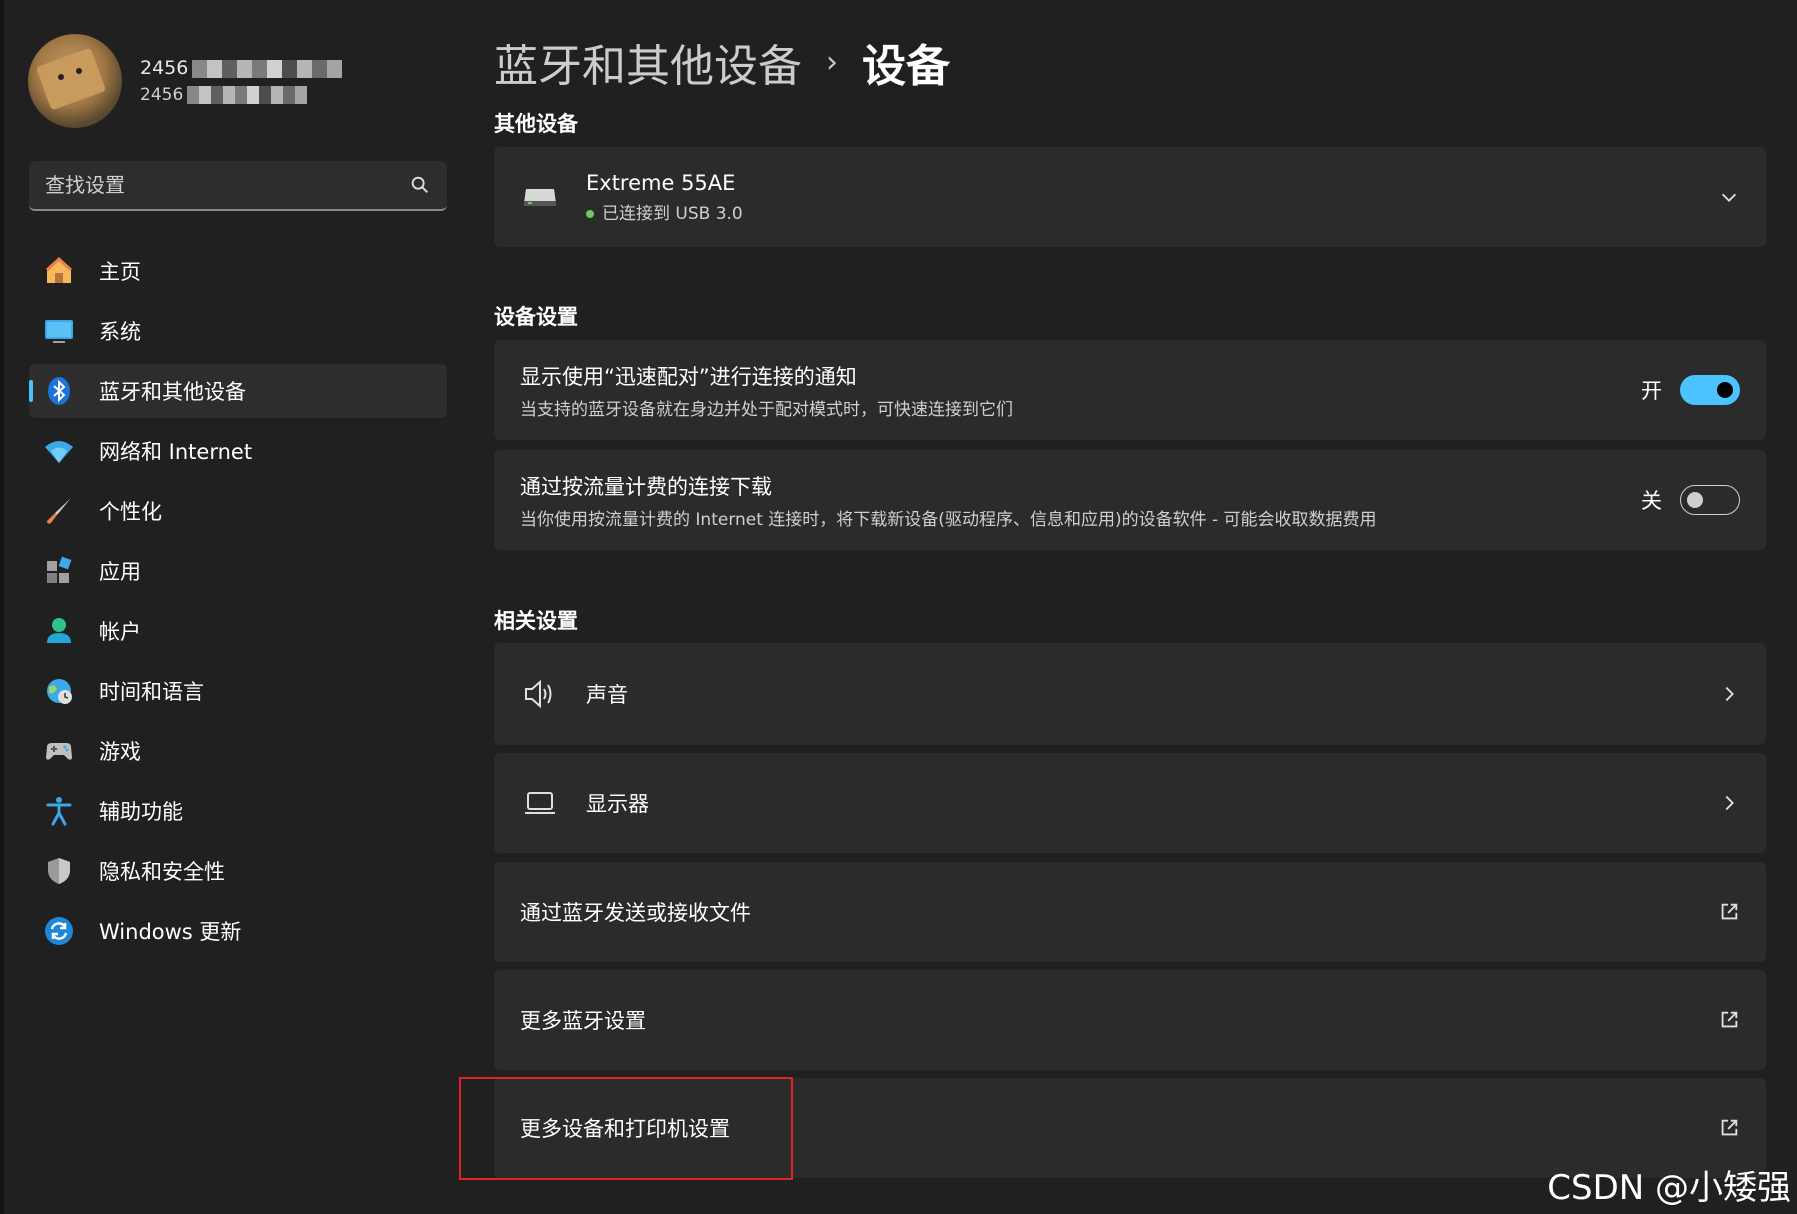 Image resolution: width=1797 pixels, height=1214 pixels. I want to click on watermark: CSDN @小矮强, so click(1669, 1188).